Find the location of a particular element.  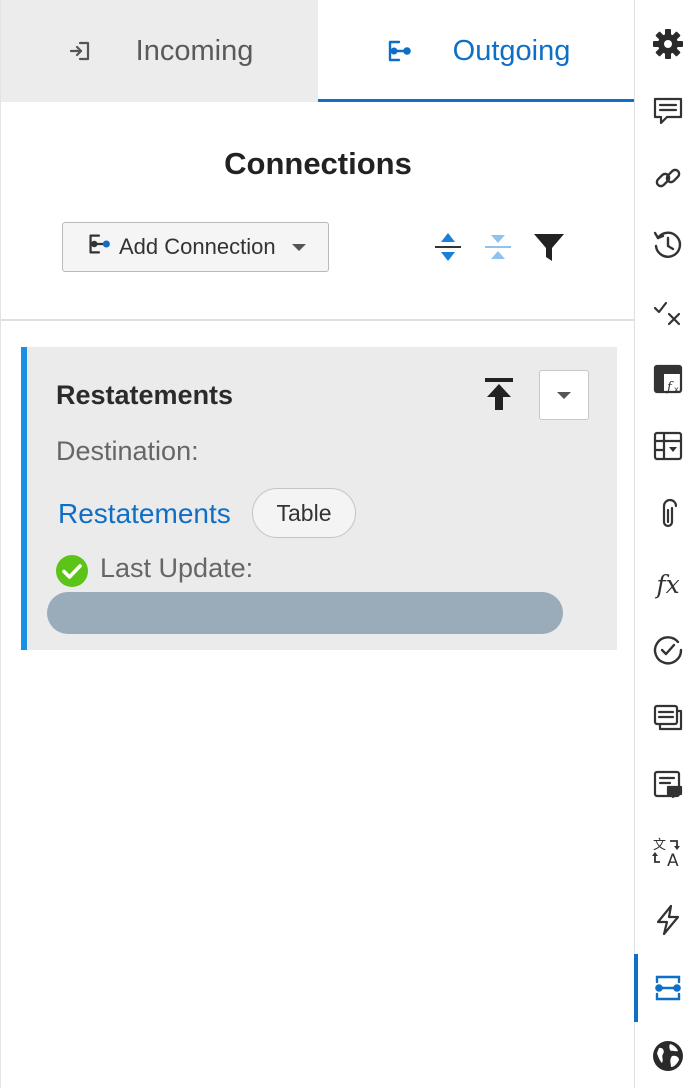

connection-name: Restatements is located at coordinates (145, 395).